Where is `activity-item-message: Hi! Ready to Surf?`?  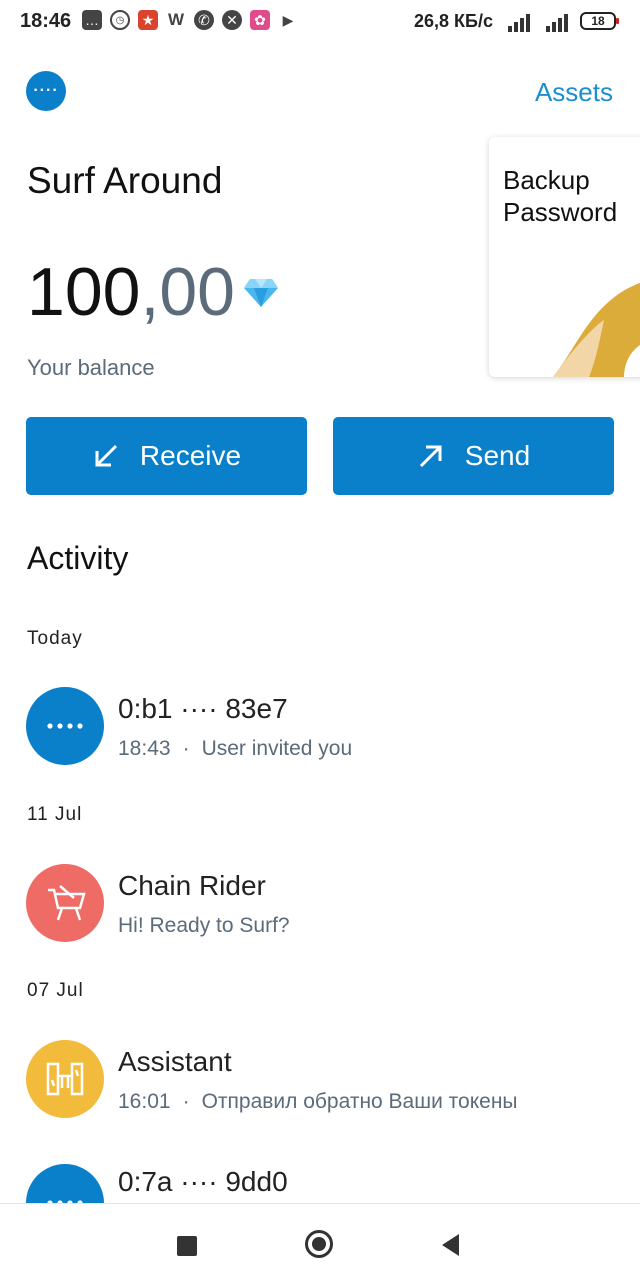 activity-item-message: Hi! Ready to Surf? is located at coordinates (204, 925).